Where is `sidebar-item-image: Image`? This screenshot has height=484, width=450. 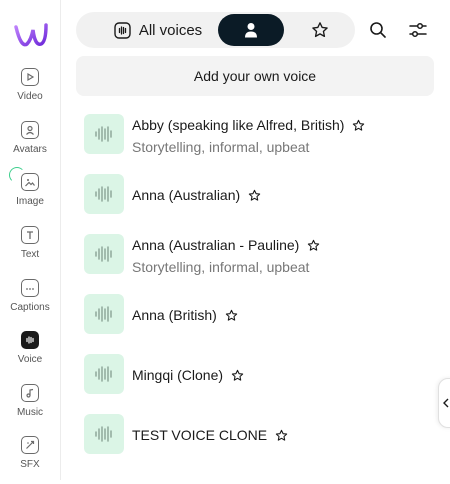 sidebar-item-image: Image is located at coordinates (30, 197).